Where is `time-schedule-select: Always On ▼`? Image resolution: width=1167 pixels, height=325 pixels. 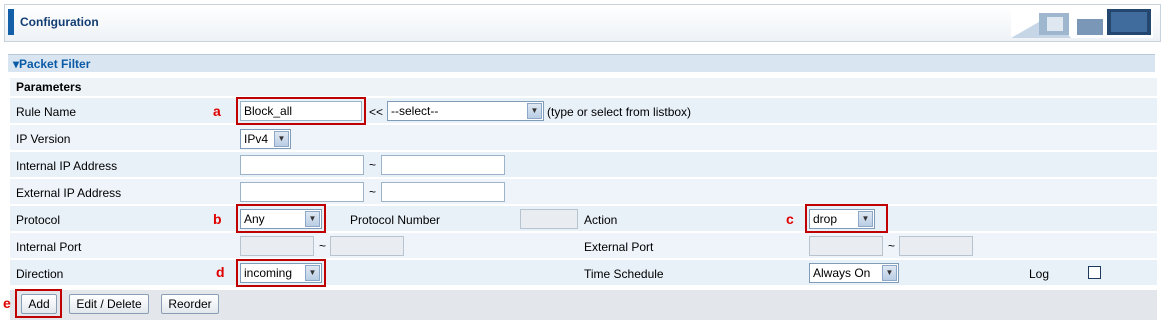
time-schedule-select: Always On ▼ is located at coordinates (854, 273).